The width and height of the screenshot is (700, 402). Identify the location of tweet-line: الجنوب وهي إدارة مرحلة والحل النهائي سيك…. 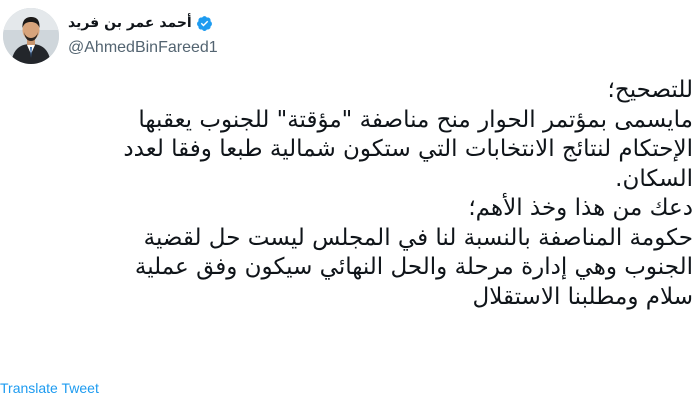
(413, 267).